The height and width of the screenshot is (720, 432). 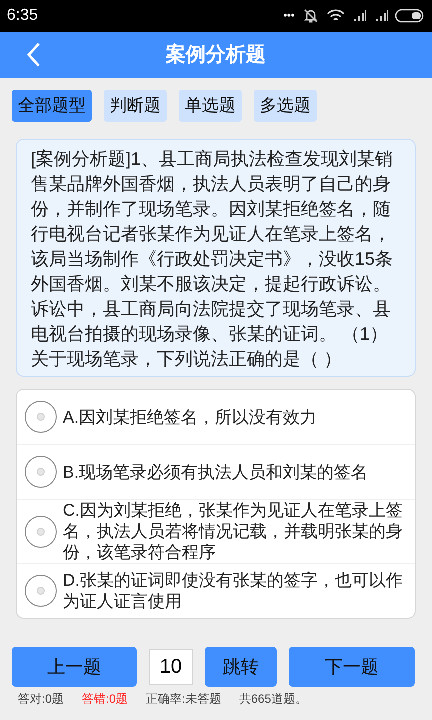 What do you see at coordinates (352, 667) in the screenshot?
I see `next-button: 下一题` at bounding box center [352, 667].